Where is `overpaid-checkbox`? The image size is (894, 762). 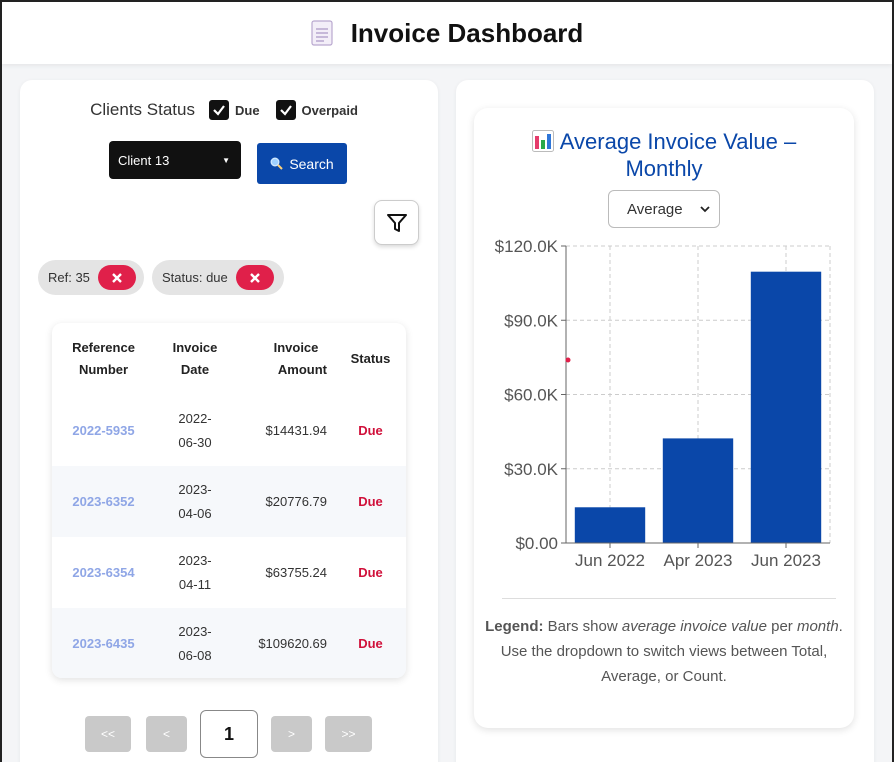 overpaid-checkbox is located at coordinates (285, 110).